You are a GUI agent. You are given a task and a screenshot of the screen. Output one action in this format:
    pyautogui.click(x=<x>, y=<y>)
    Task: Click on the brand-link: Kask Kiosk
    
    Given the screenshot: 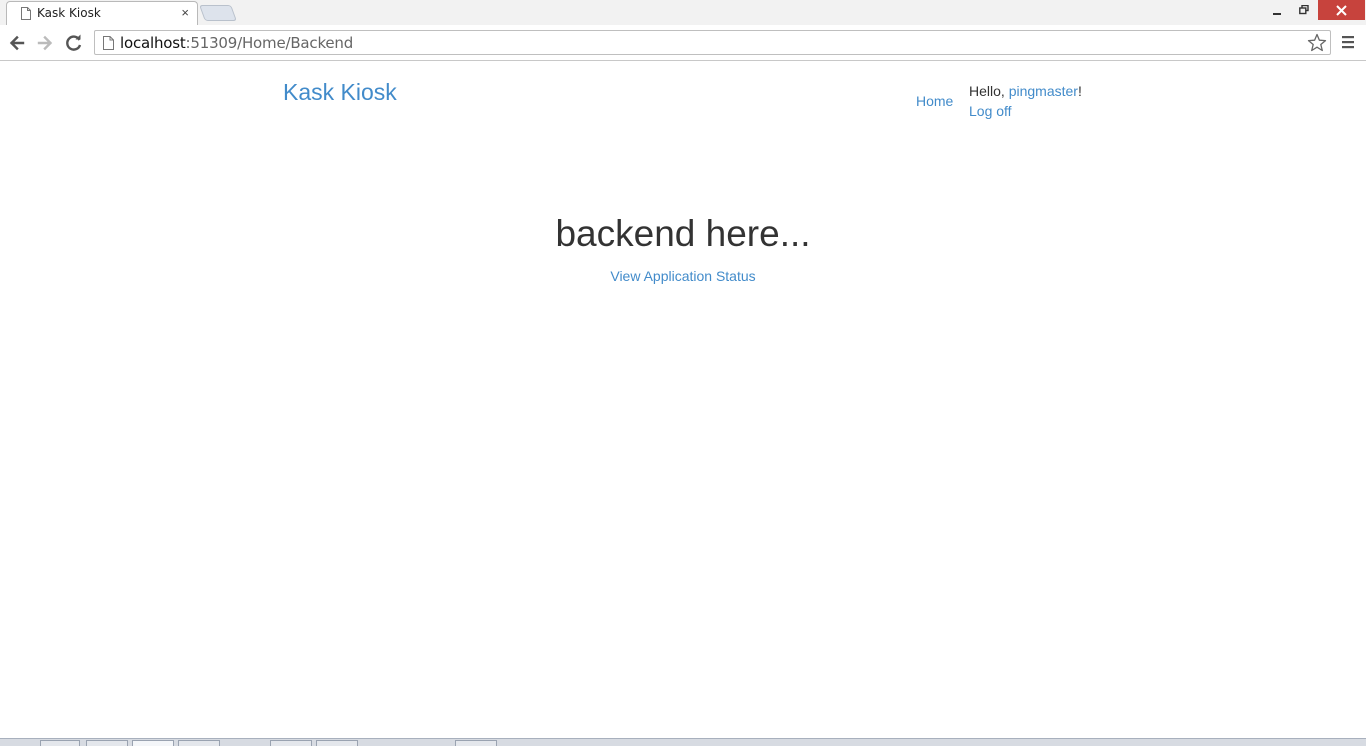 What is the action you would take?
    pyautogui.click(x=340, y=92)
    